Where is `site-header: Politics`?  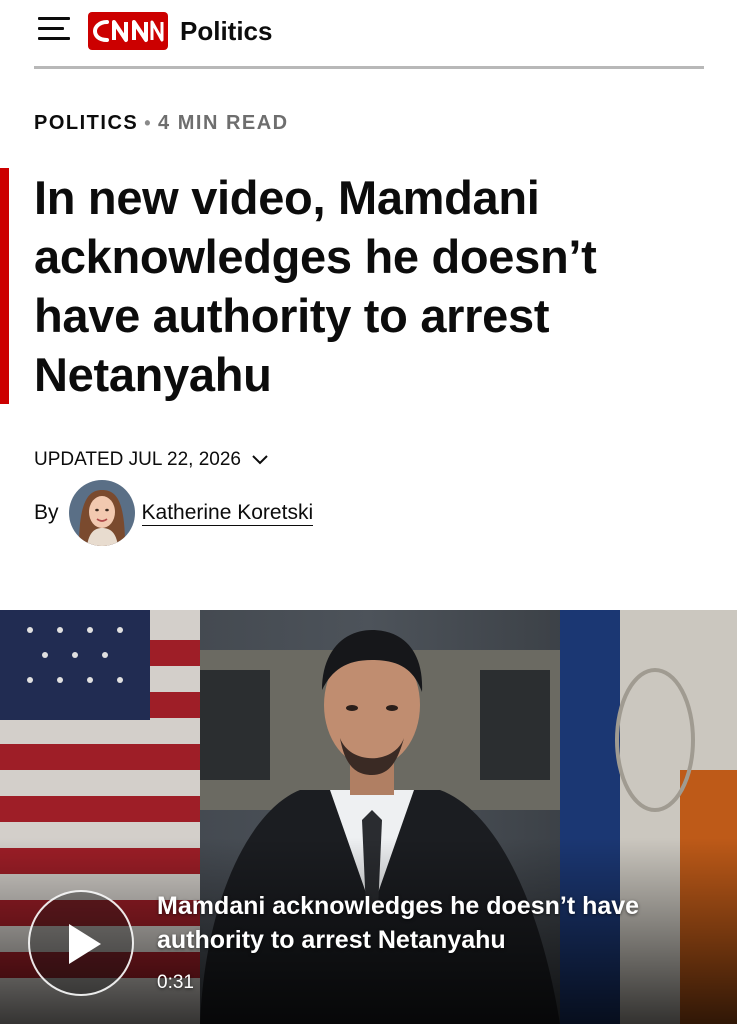
site-header: Politics is located at coordinates (368, 35).